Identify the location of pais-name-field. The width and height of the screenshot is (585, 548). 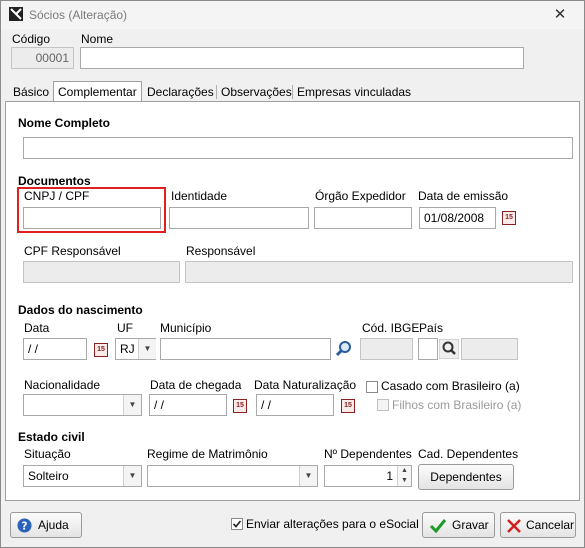
(489, 349).